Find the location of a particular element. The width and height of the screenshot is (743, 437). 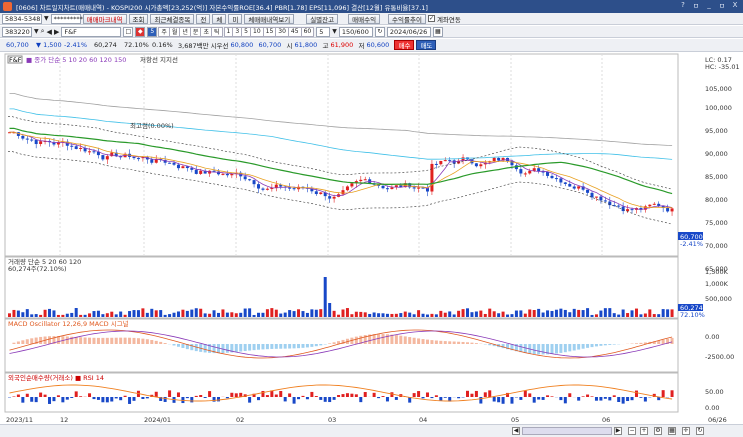

search-icon: ⌕ is located at coordinates (43, 31).